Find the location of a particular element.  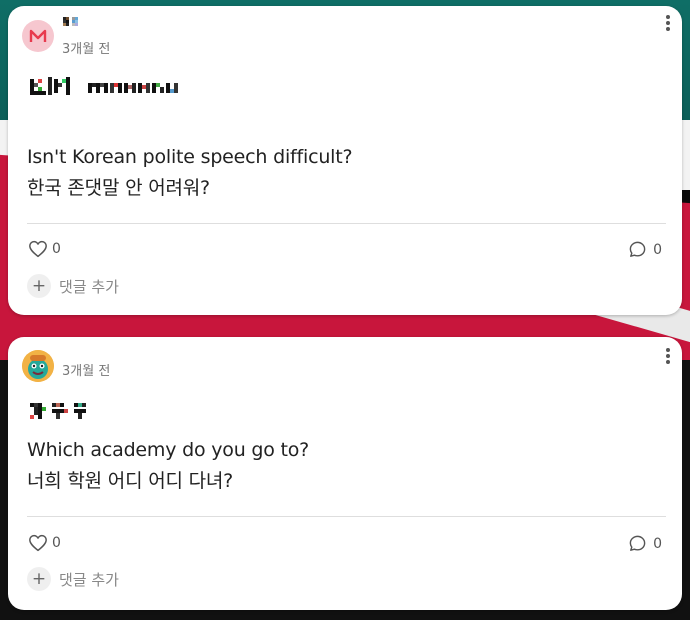

avatar-logo-icon is located at coordinates (38, 35).